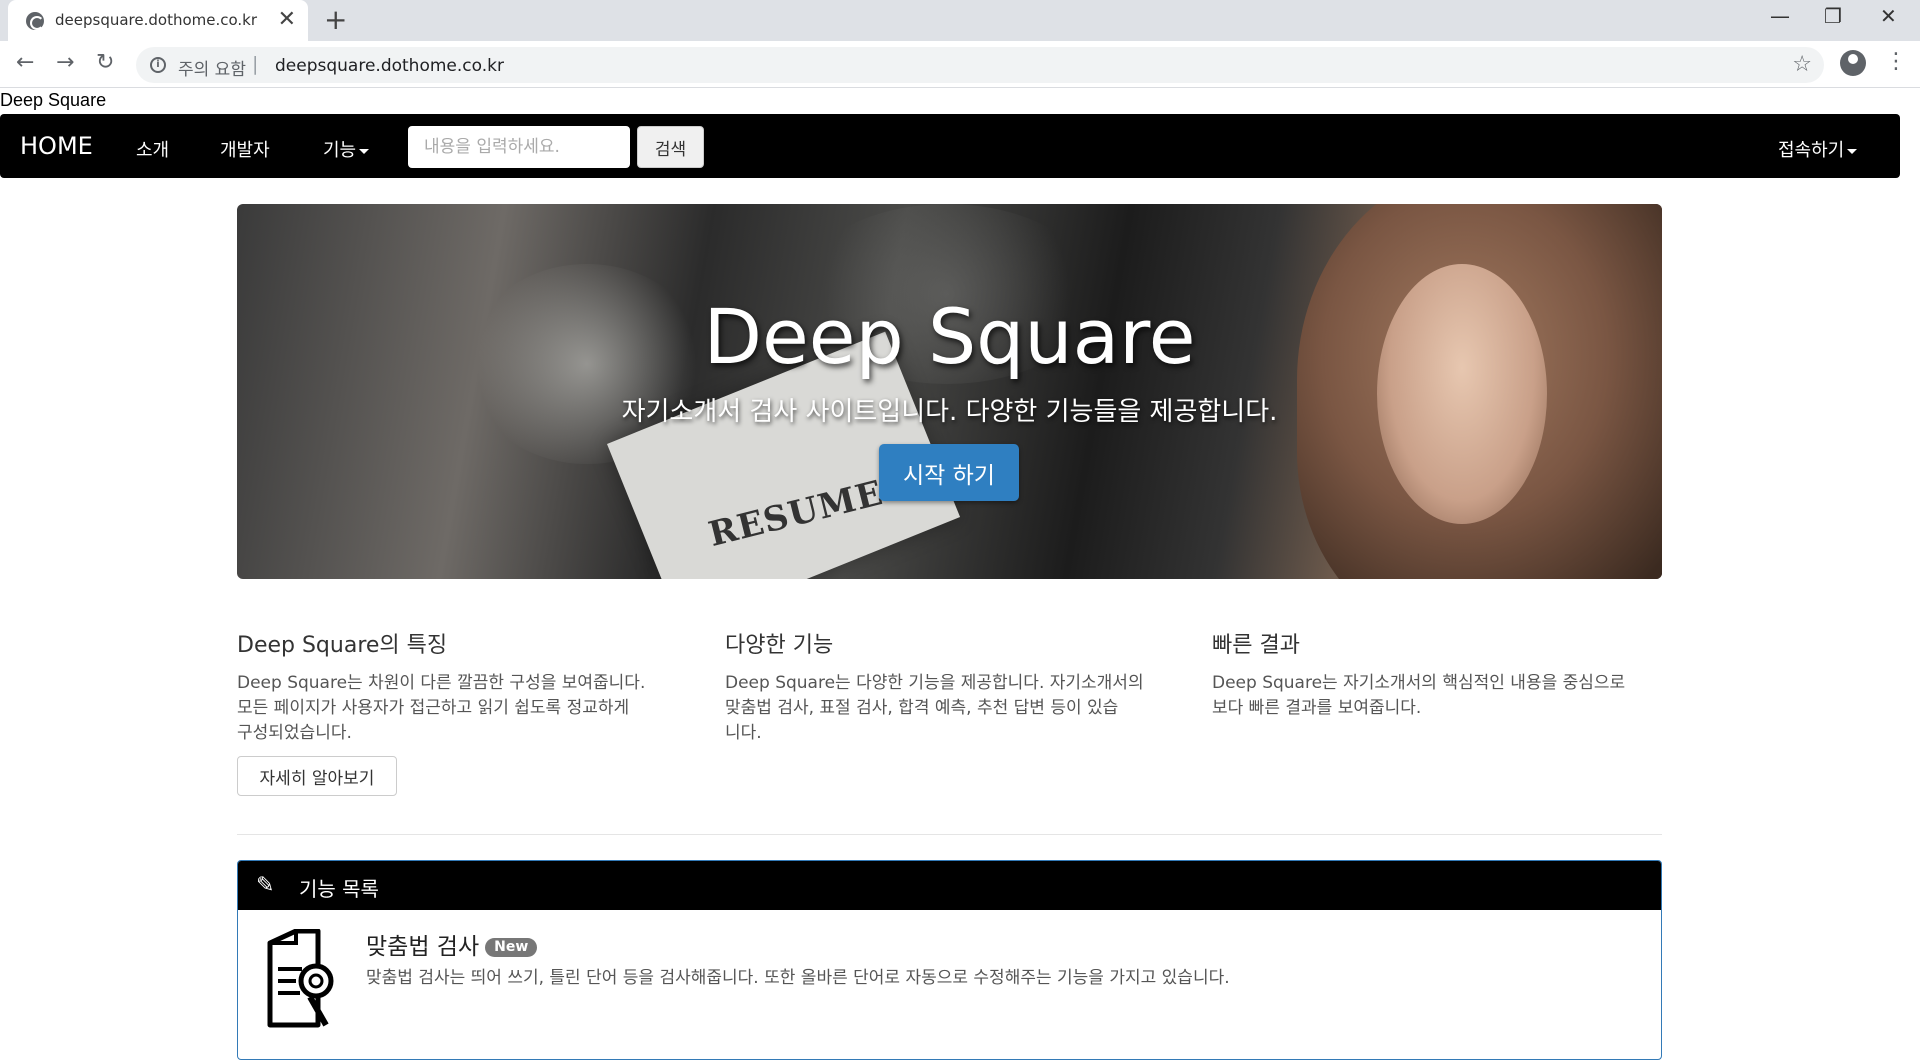 The height and width of the screenshot is (1060, 1920). I want to click on section-divider, so click(949, 834).